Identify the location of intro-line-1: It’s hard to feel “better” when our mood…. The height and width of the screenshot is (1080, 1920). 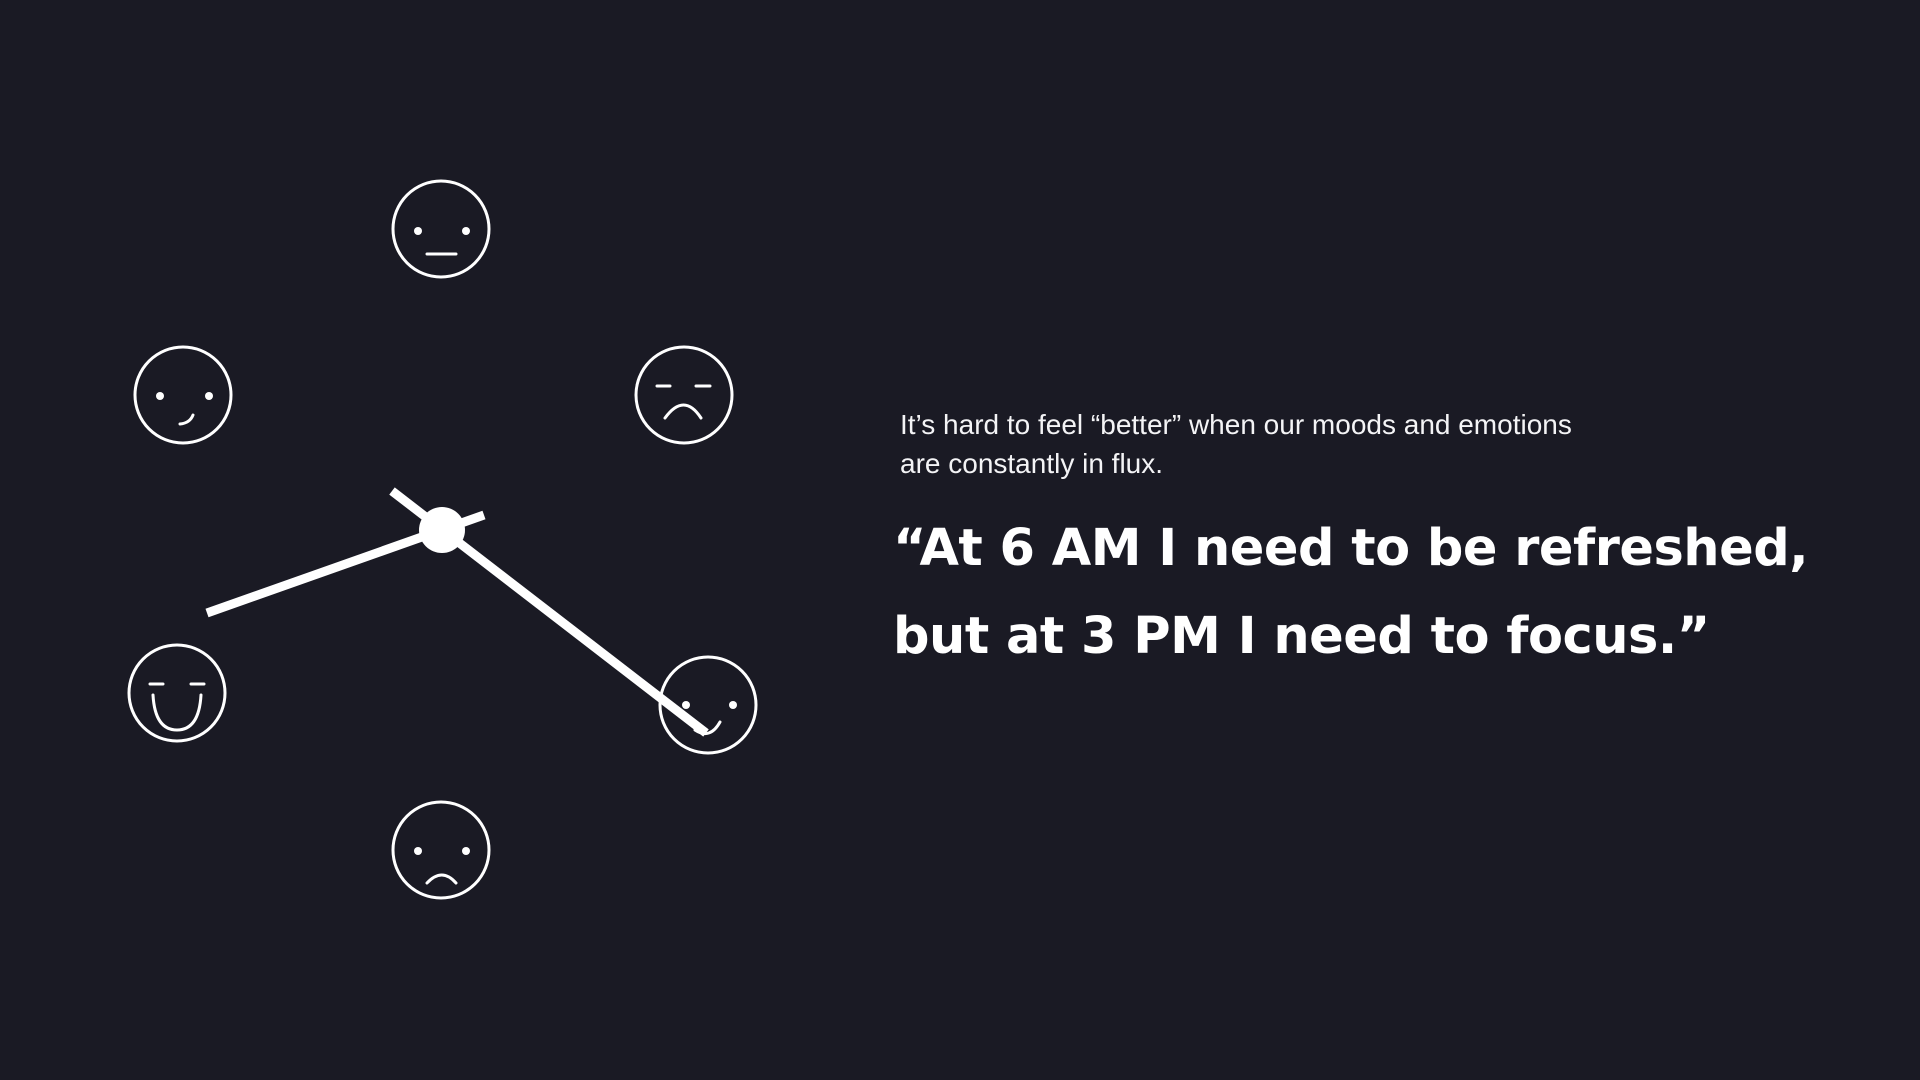
(1236, 424).